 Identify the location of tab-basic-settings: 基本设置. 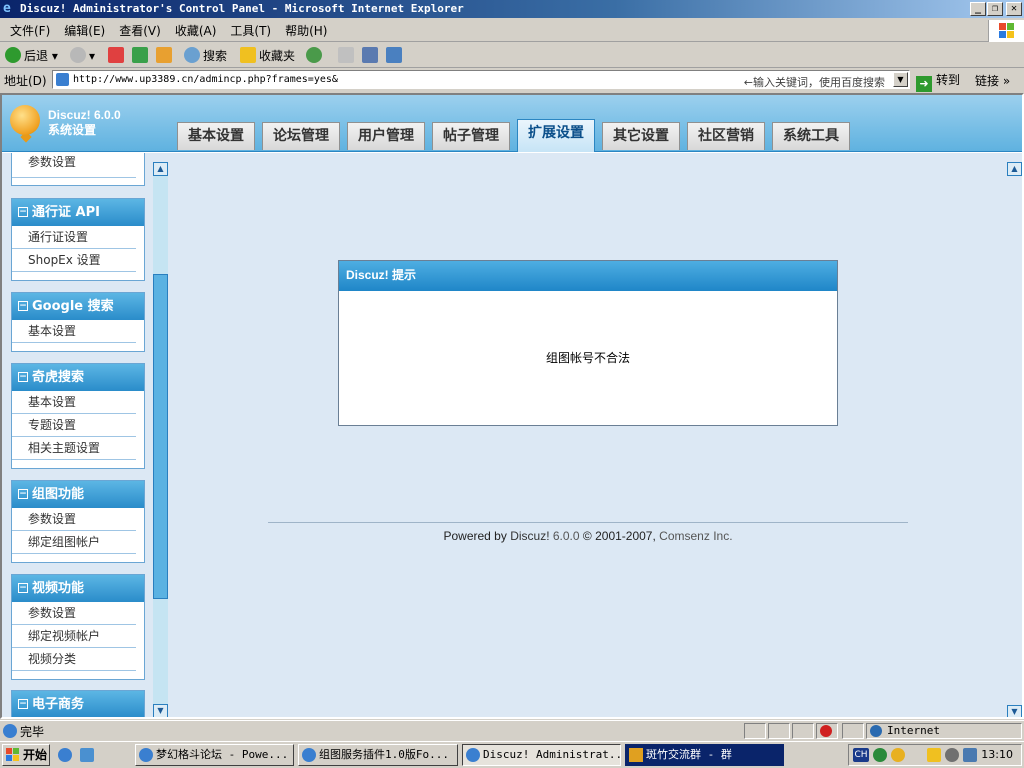
(216, 136).